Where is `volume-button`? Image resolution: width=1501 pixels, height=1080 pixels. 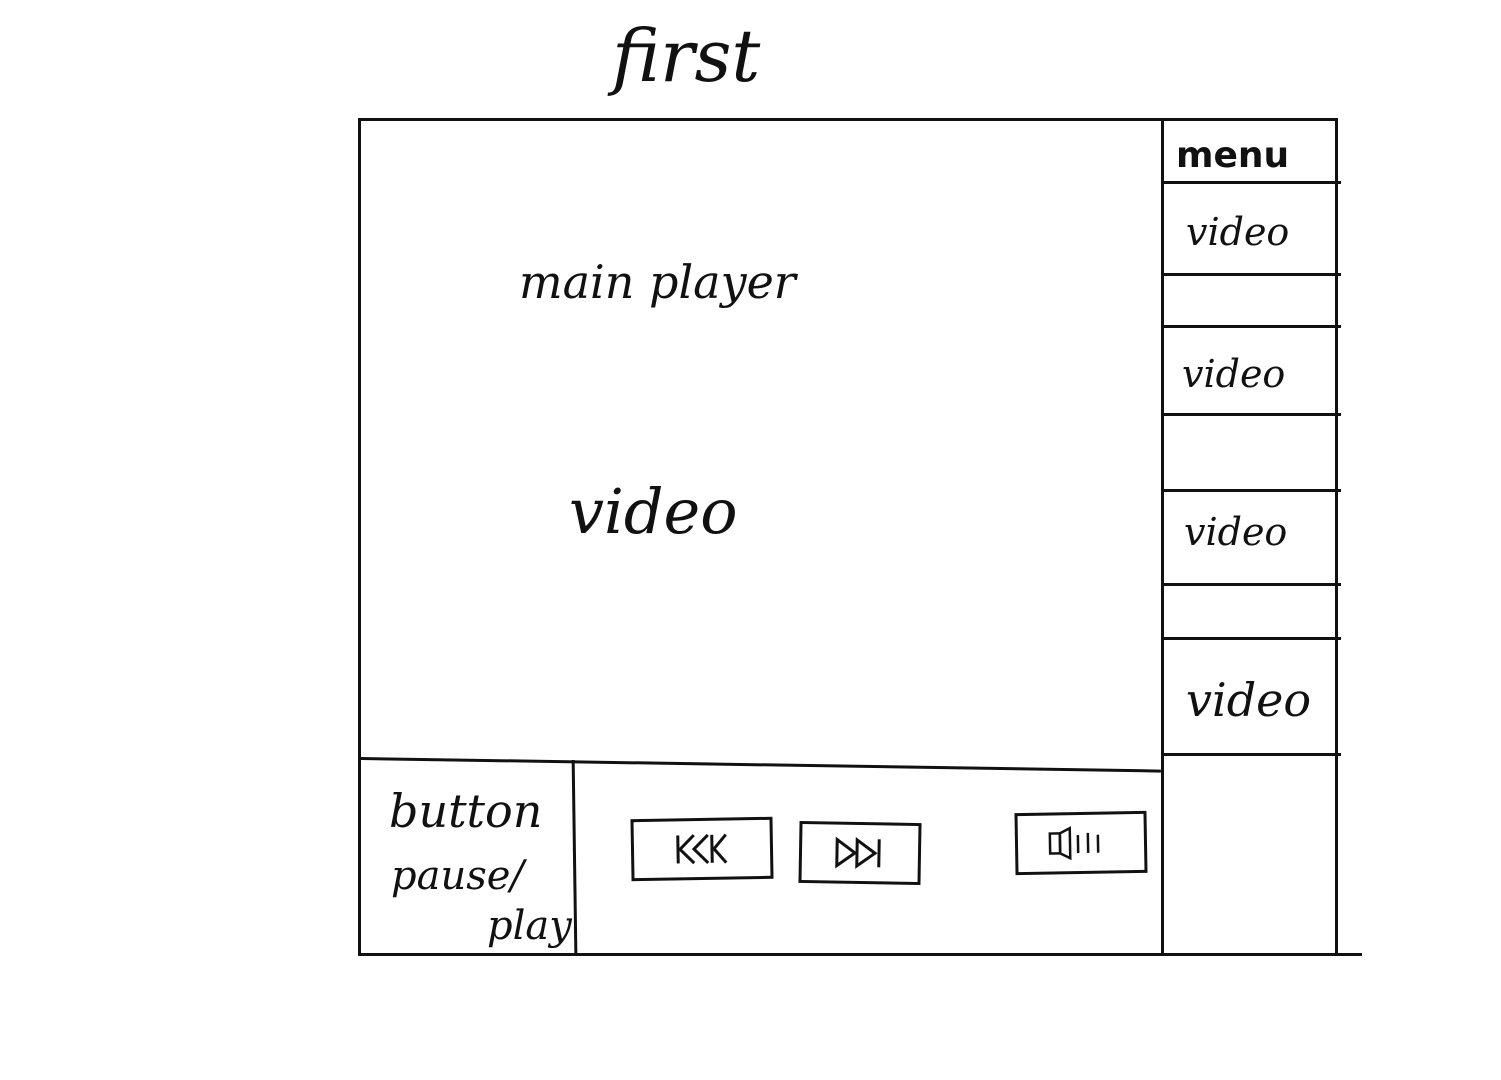
volume-button is located at coordinates (1081, 843).